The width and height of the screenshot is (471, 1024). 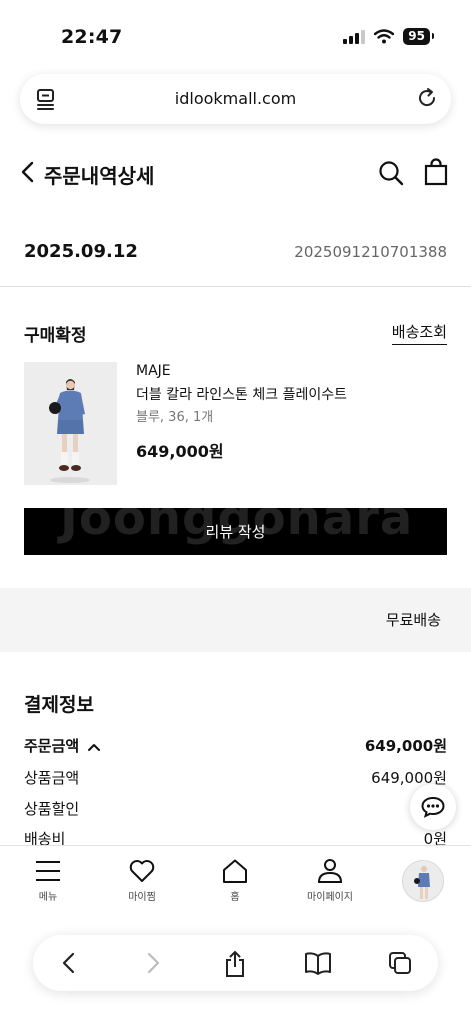 I want to click on product-amount-row: 상품금액 649,000원, so click(x=235, y=778).